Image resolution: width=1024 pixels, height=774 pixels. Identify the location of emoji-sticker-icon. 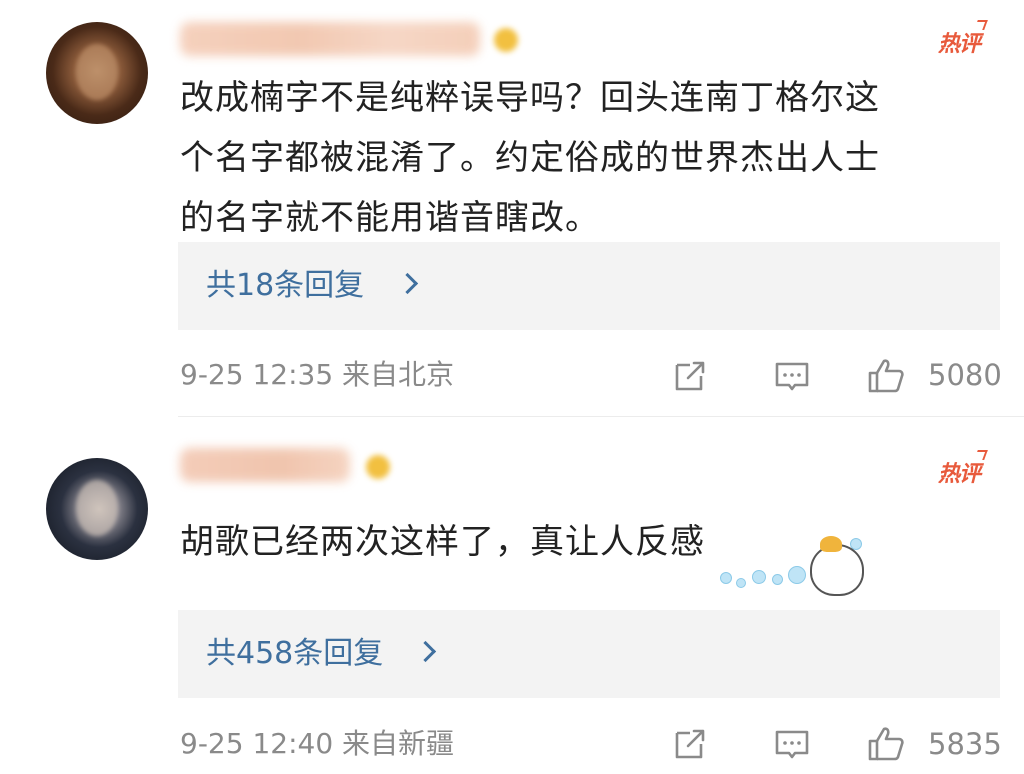
(791, 571).